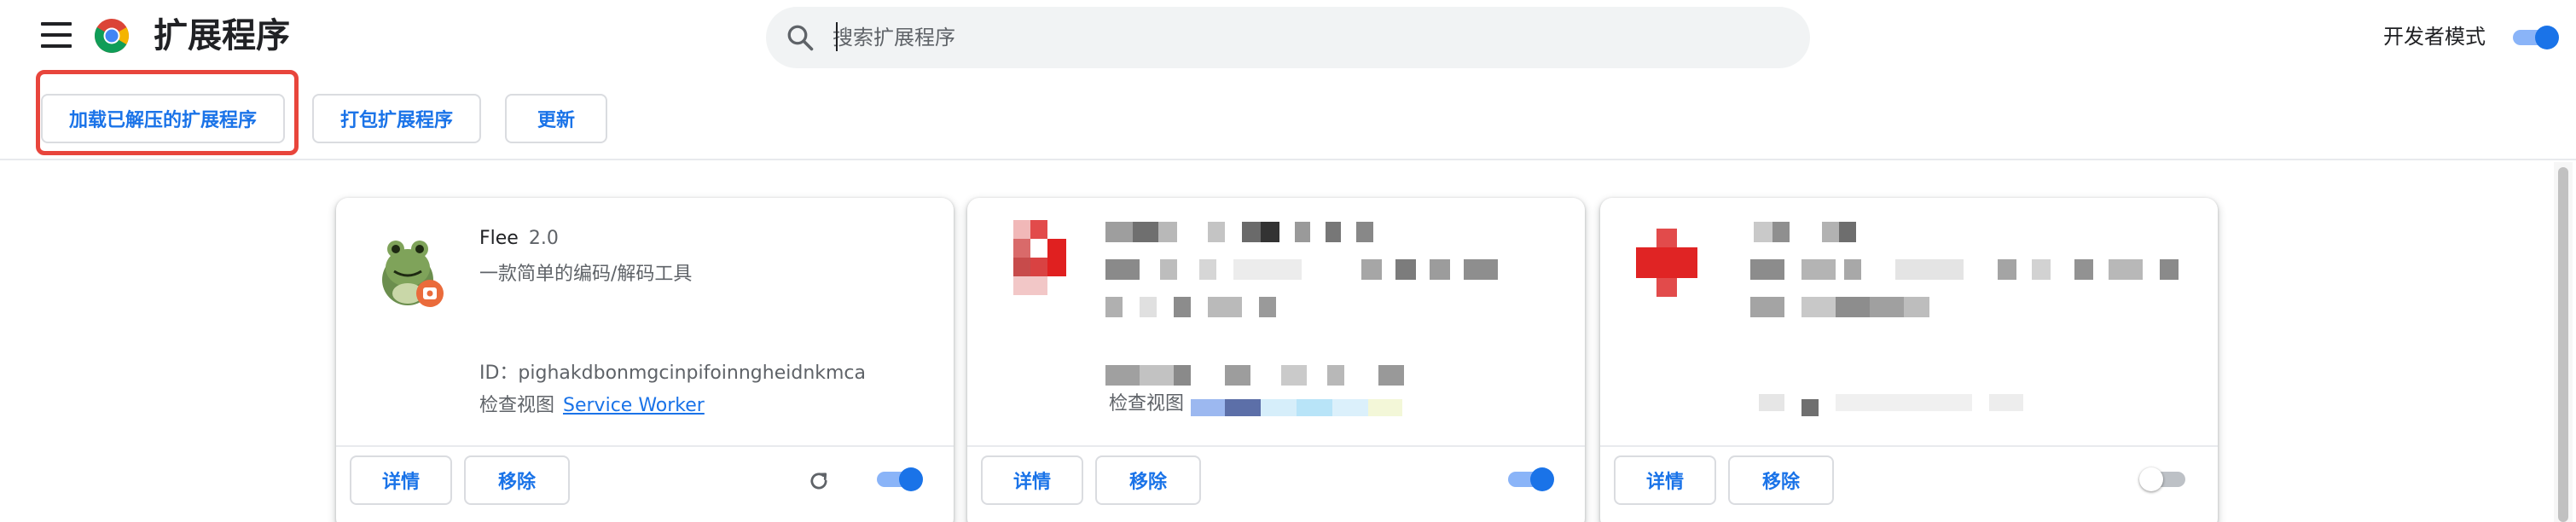  What do you see at coordinates (1044, 258) in the screenshot?
I see `red-square-icon` at bounding box center [1044, 258].